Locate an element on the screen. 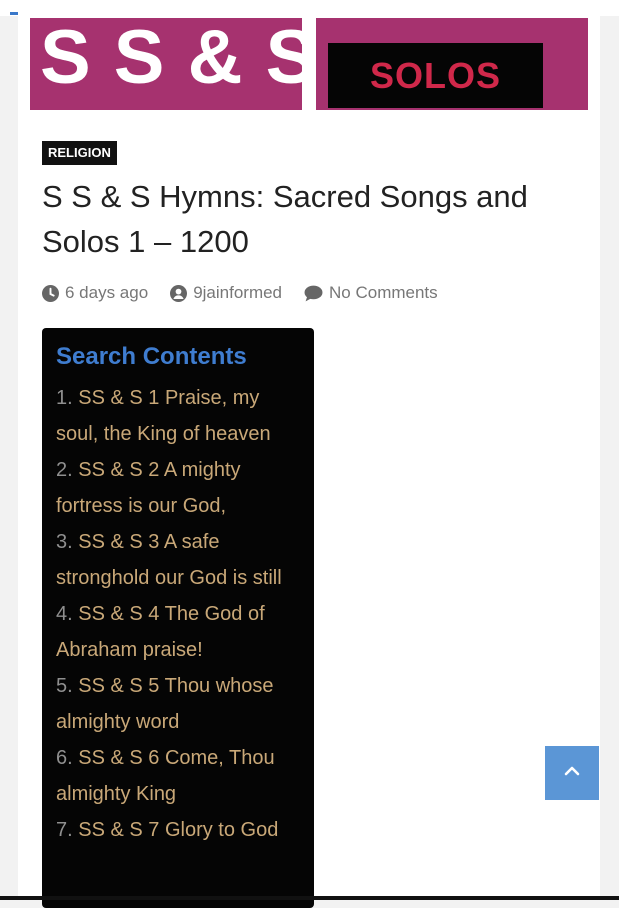  toc-item-link: SS & S 5 Thou whose almighty word is located at coordinates (165, 704).